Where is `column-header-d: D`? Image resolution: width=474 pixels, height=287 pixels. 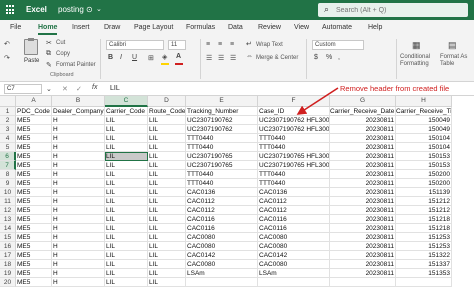
column-header-d: D is located at coordinates (167, 101).